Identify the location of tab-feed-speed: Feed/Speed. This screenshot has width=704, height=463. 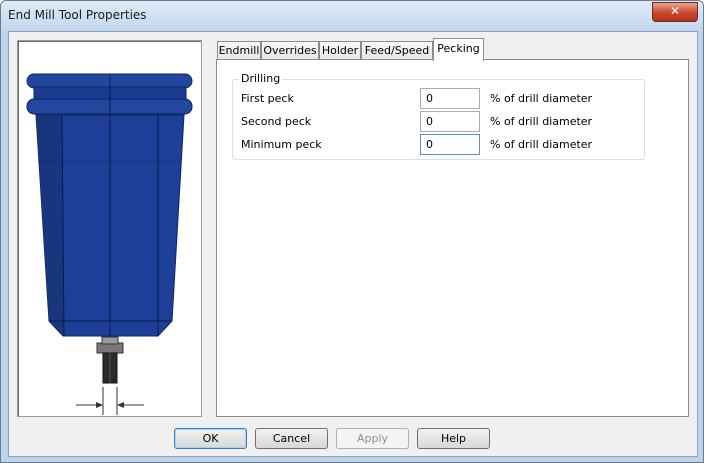
(397, 50).